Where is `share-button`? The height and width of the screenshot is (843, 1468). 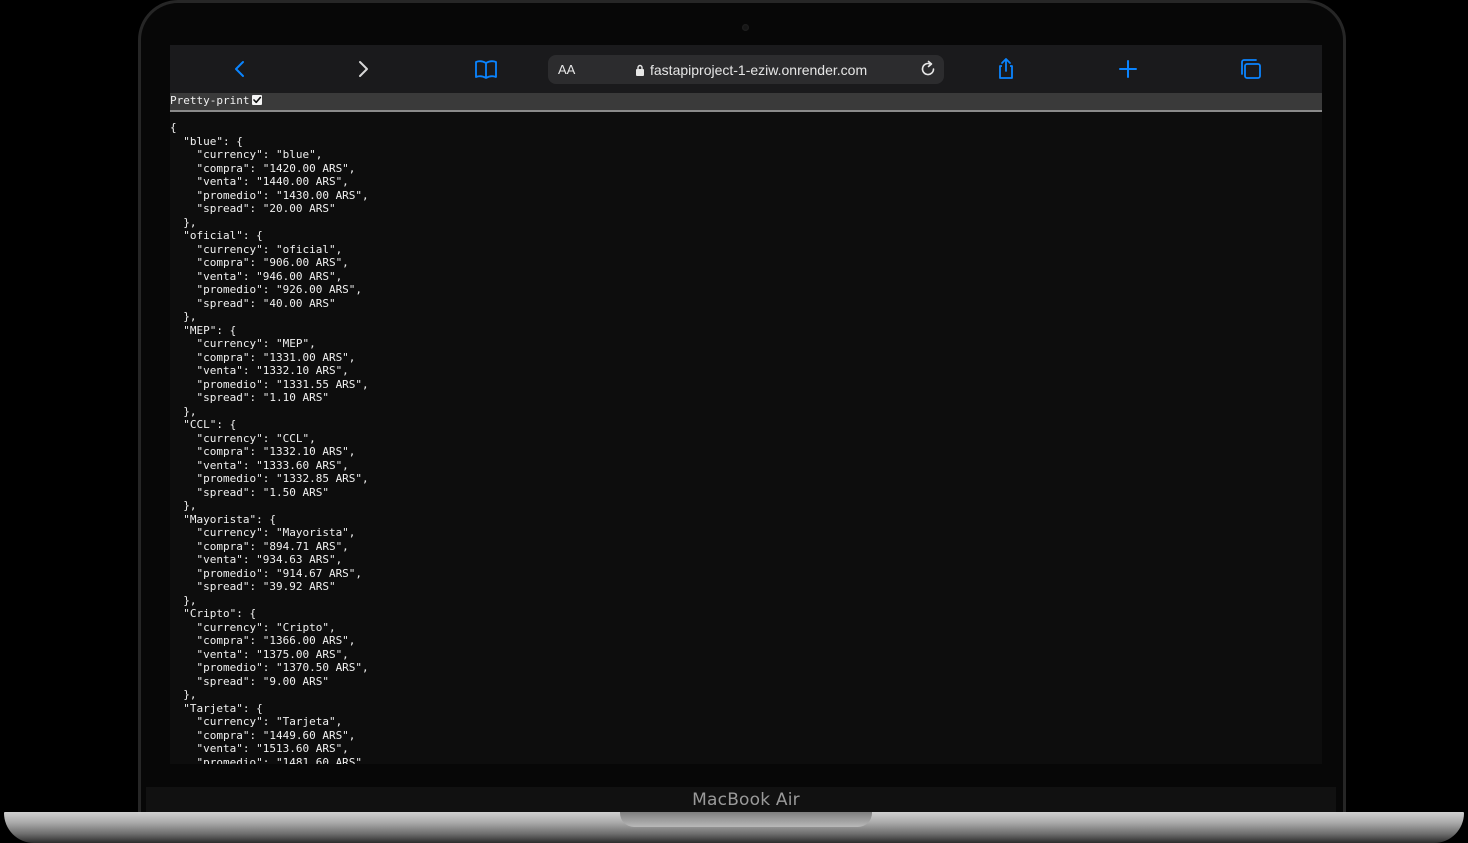 share-button is located at coordinates (1006, 69).